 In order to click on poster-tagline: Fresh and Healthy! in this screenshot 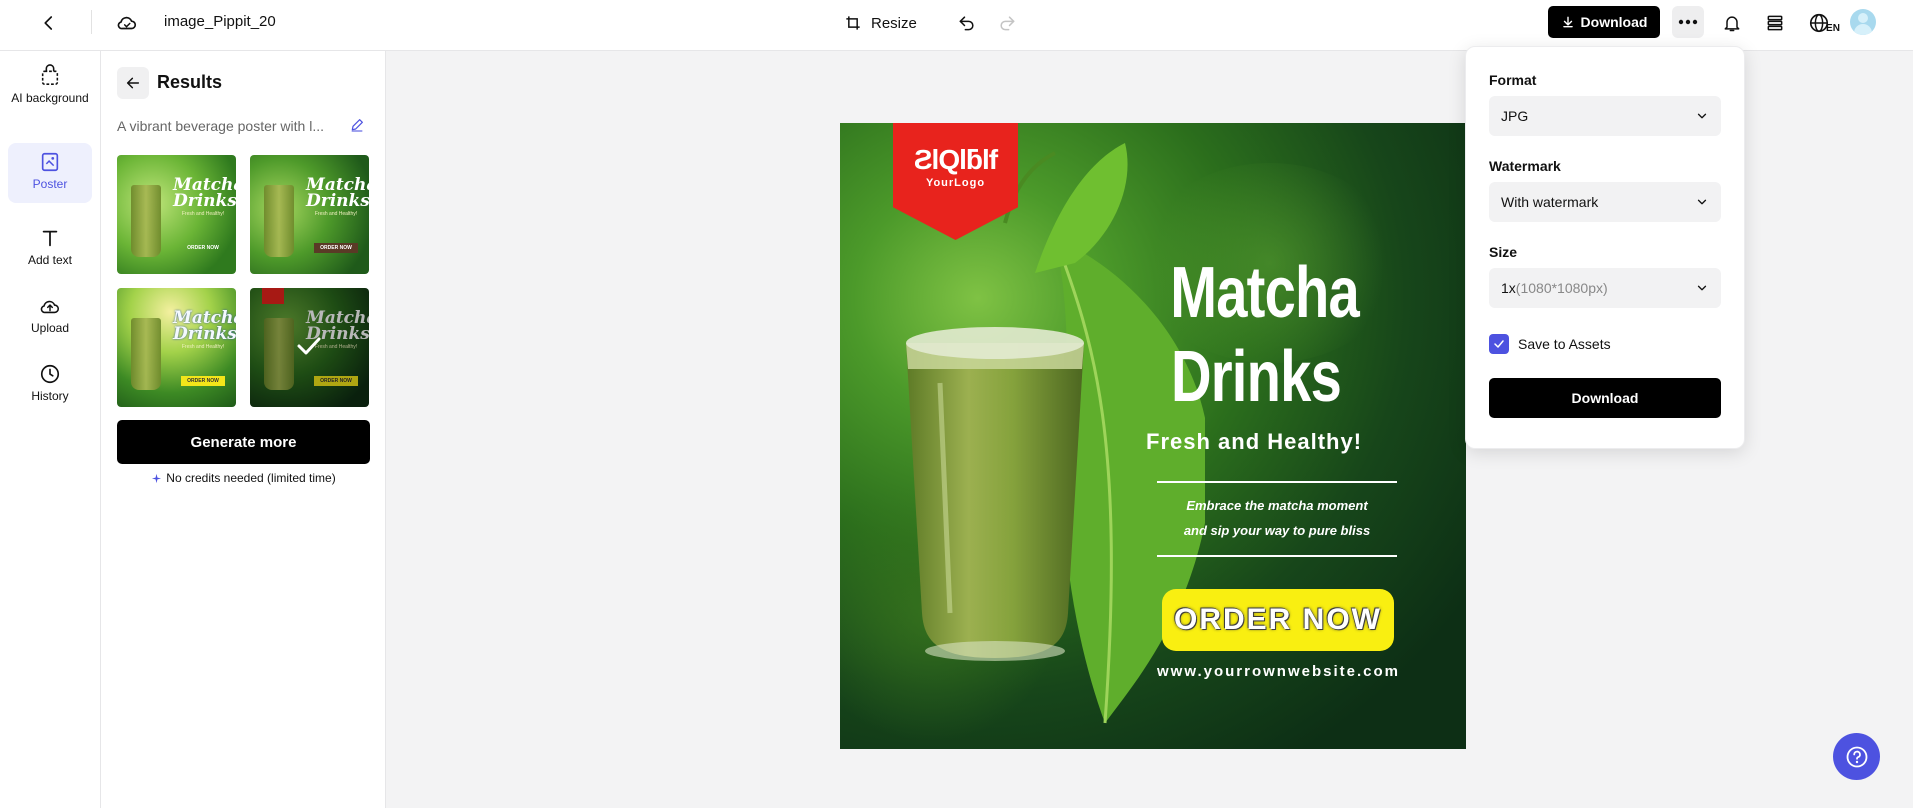, I will do `click(1256, 442)`.